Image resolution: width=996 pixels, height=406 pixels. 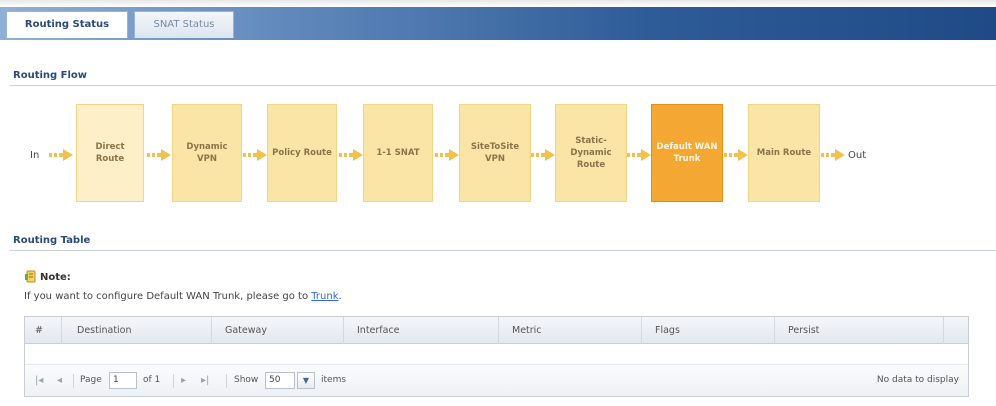 I want to click on prev-page-button: ◂, so click(x=59, y=380).